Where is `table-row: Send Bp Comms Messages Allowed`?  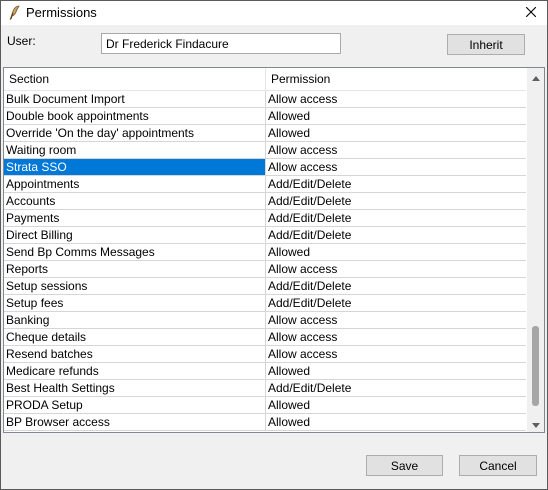 table-row: Send Bp Comms Messages Allowed is located at coordinates (265, 252).